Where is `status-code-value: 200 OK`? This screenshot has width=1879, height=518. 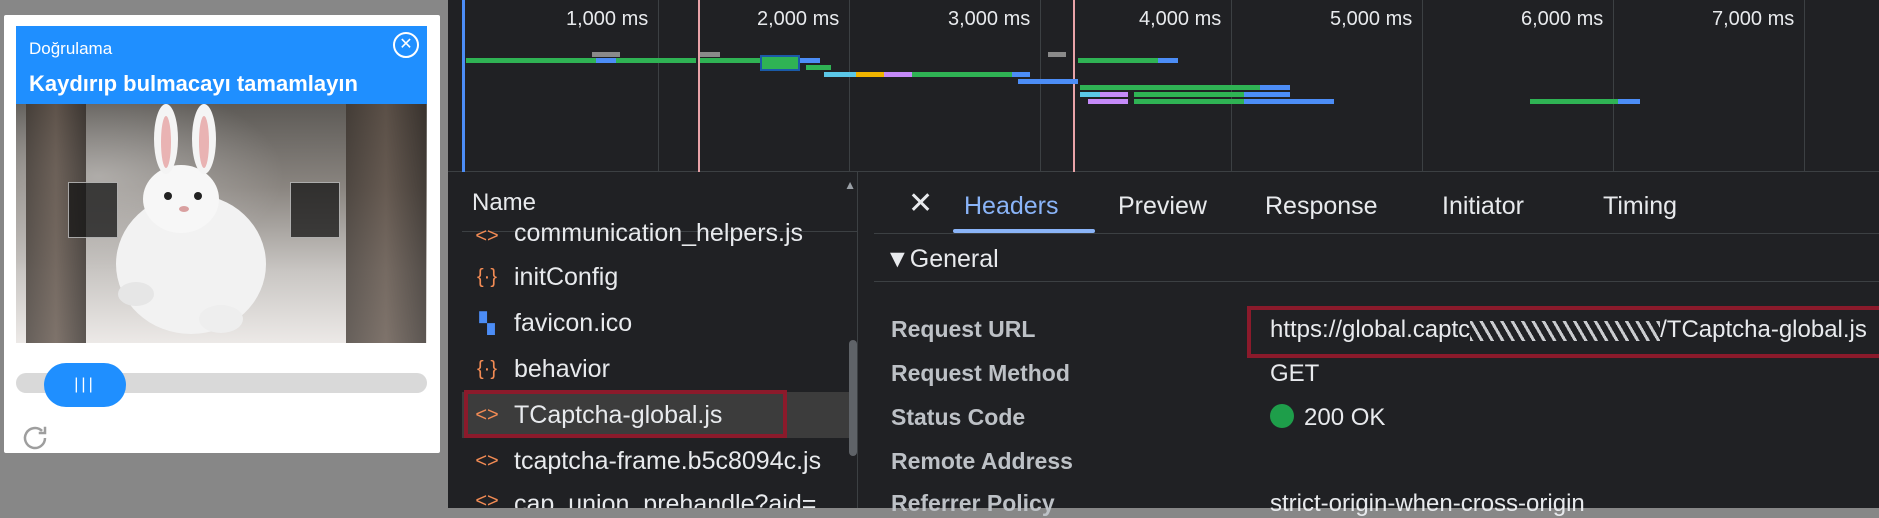
status-code-value: 200 OK is located at coordinates (1345, 417).